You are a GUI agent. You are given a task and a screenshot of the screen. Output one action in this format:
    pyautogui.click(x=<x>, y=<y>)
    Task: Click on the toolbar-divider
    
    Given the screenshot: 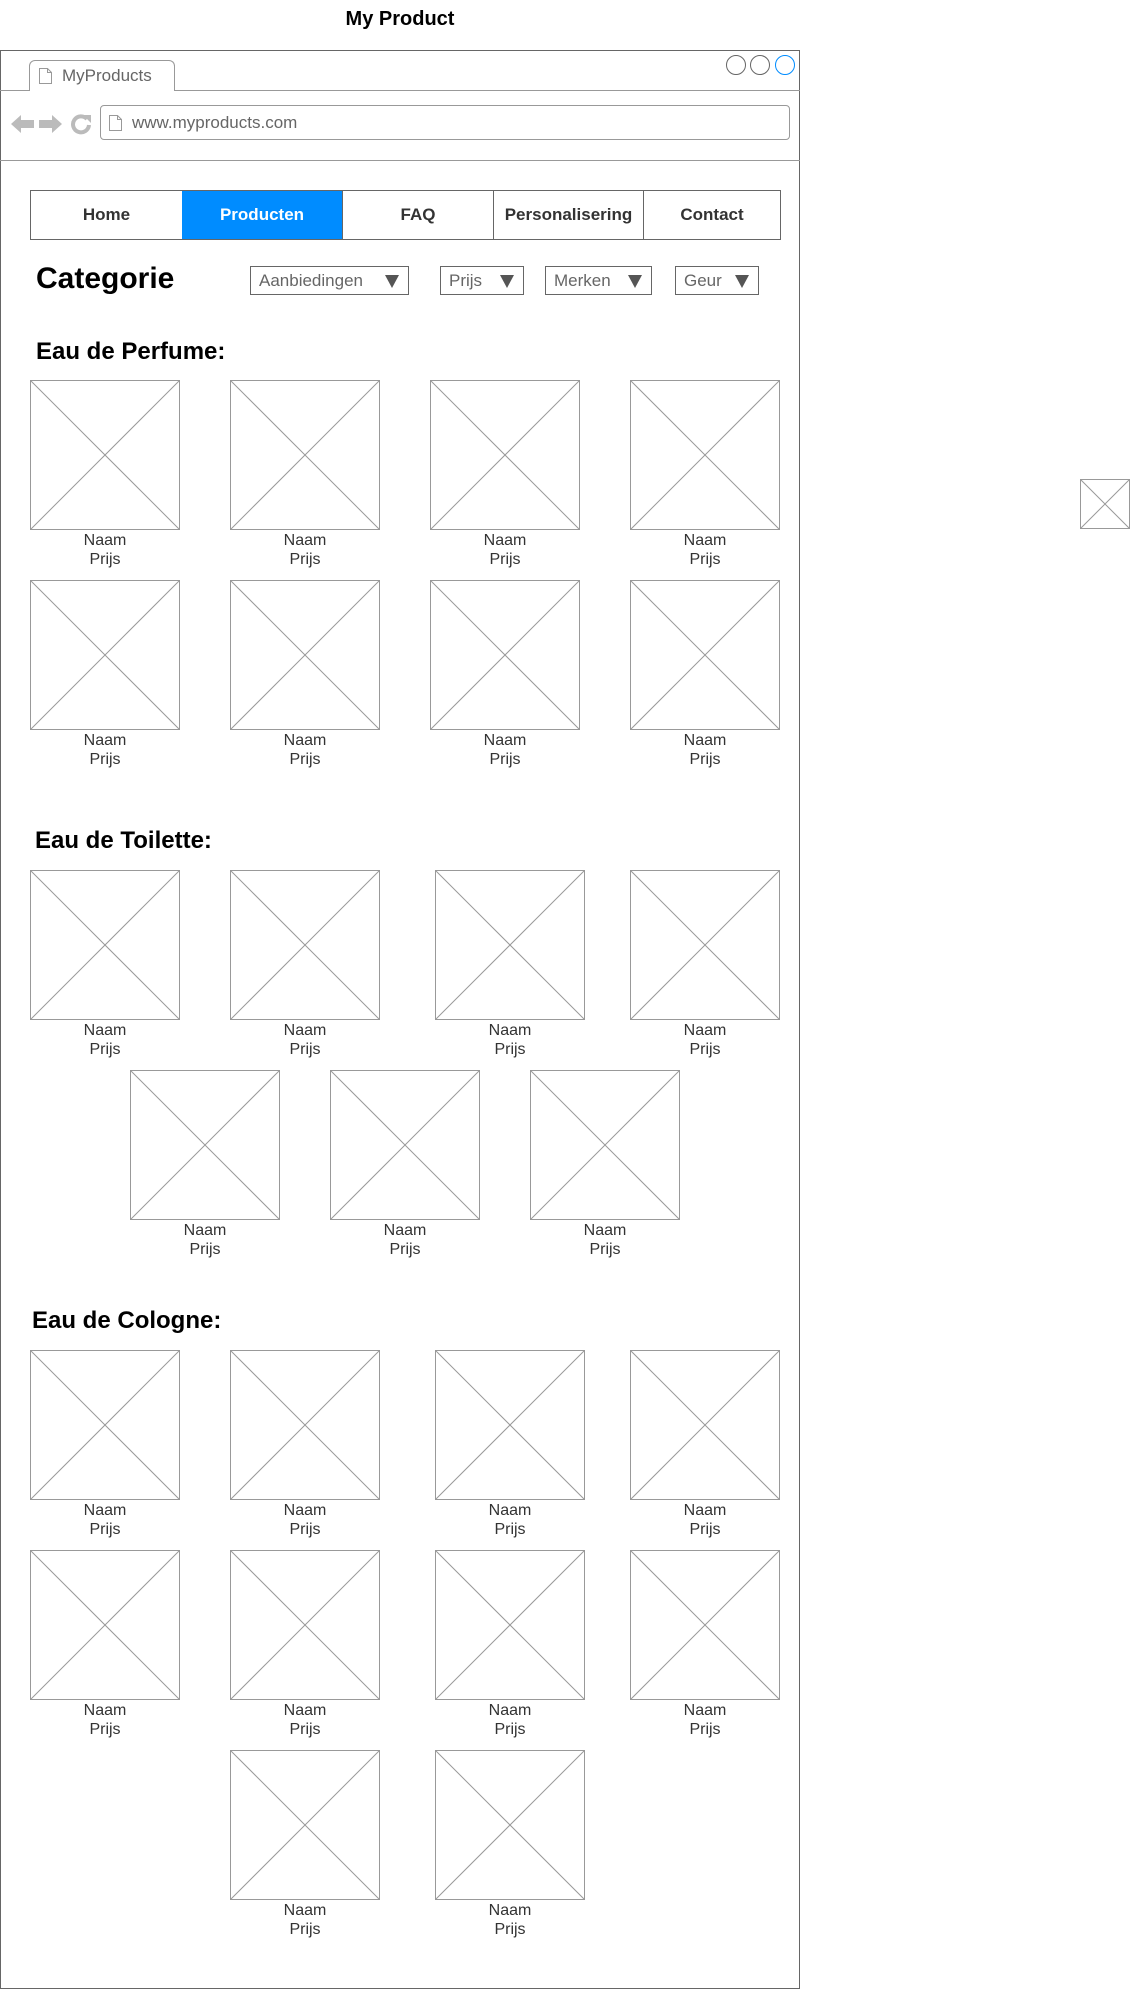 What is the action you would take?
    pyautogui.click(x=400, y=160)
    